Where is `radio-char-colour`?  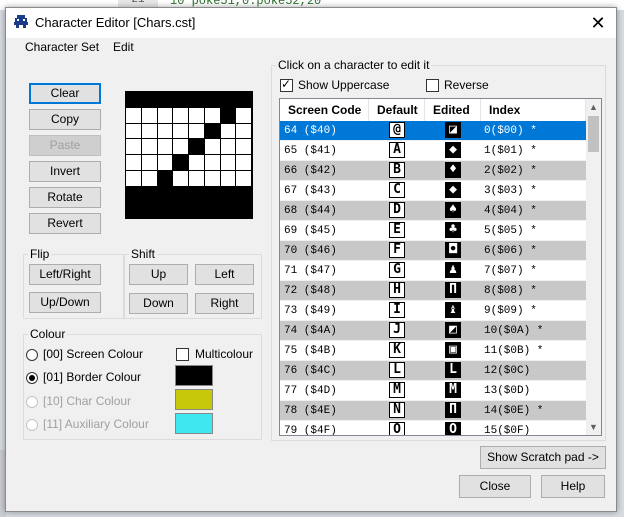 radio-char-colour is located at coordinates (32, 402).